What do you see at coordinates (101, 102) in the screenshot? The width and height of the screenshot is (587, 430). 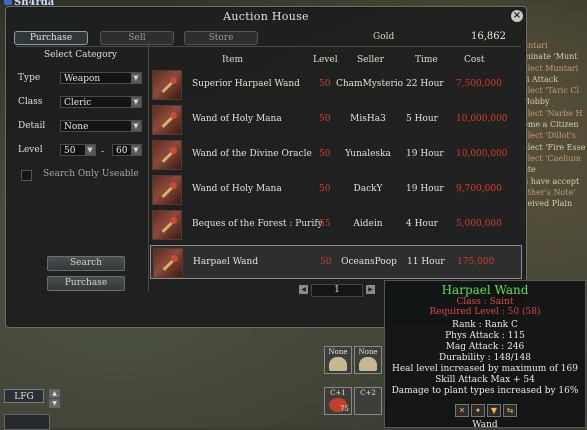 I see `class-select: Cleric ▼` at bounding box center [101, 102].